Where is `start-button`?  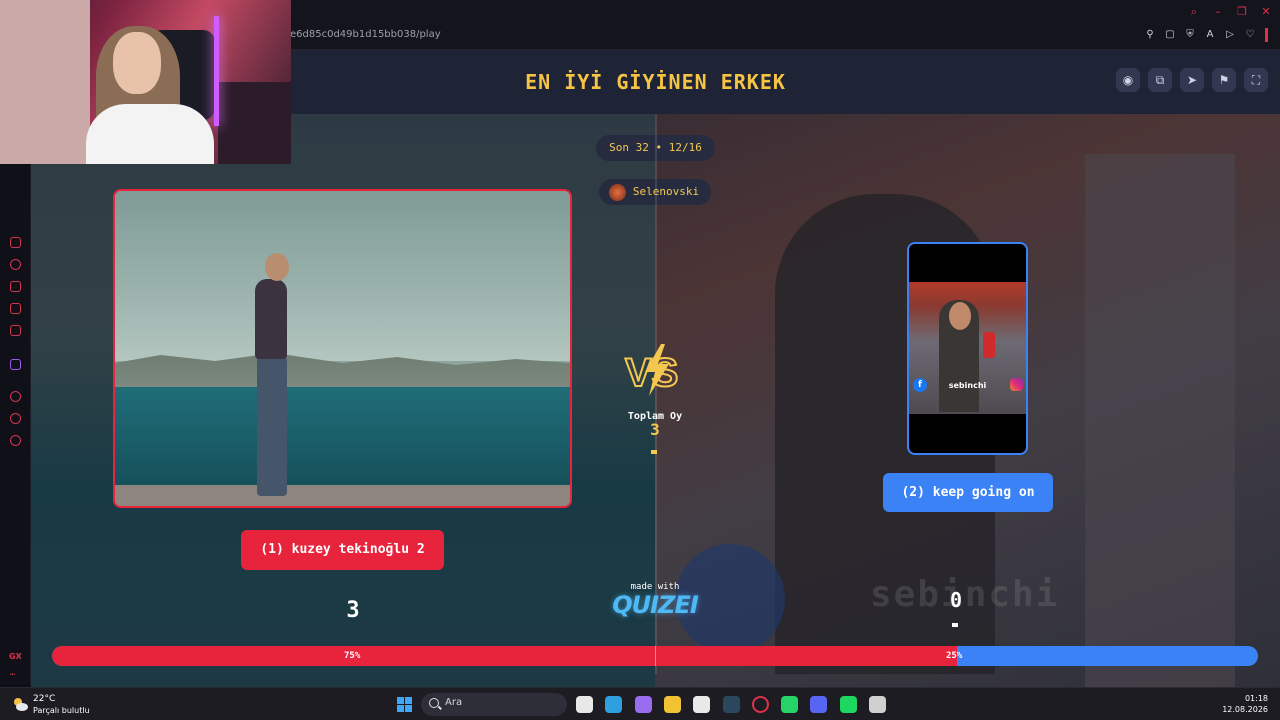 start-button is located at coordinates (404, 704).